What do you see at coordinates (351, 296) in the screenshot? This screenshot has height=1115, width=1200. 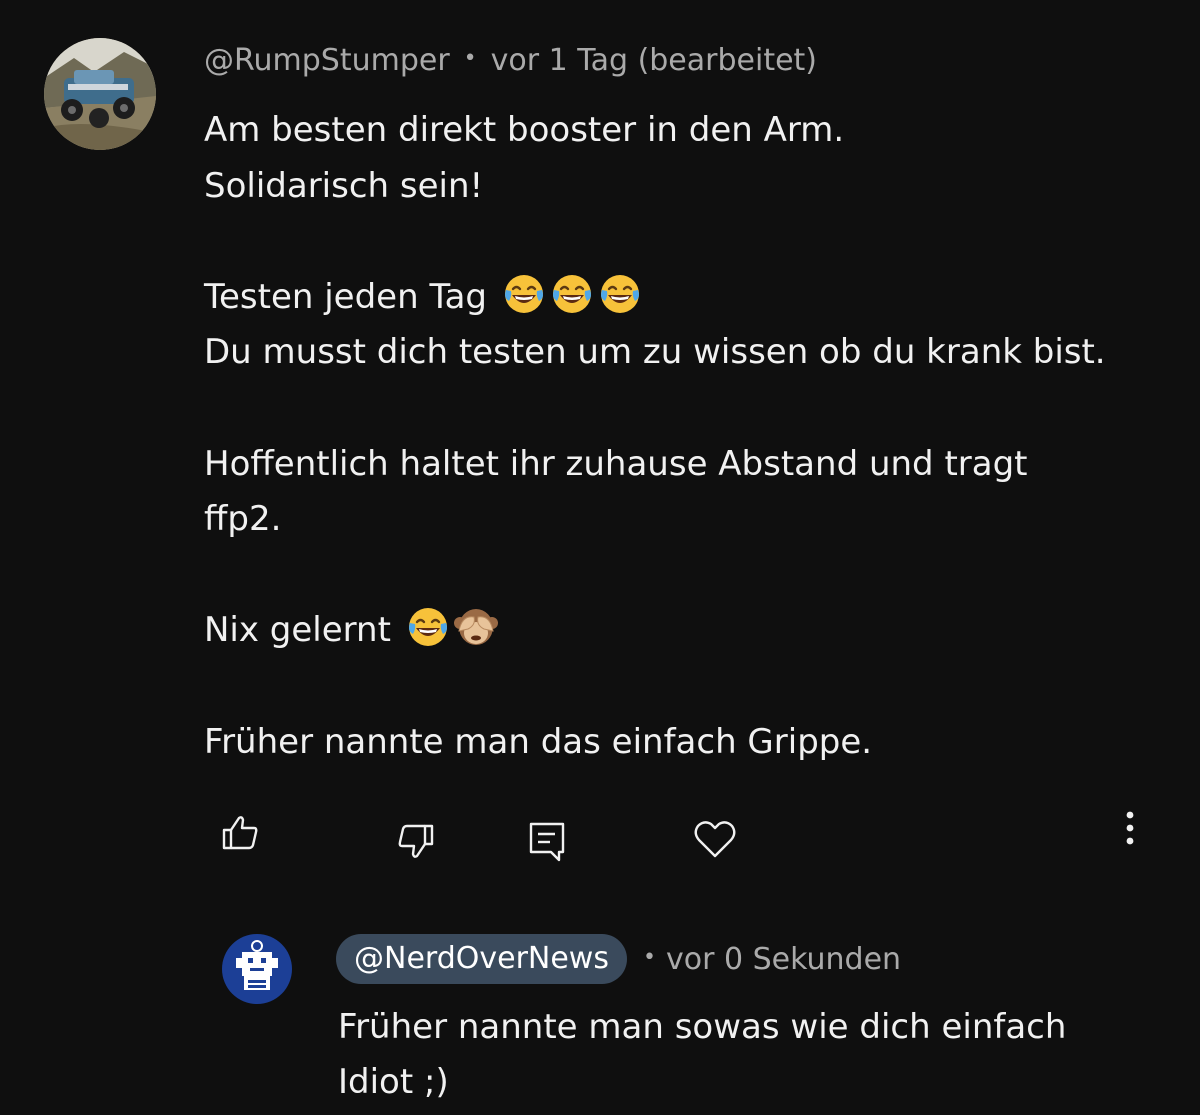 I see `comment-line-text: Testen jeden Tag` at bounding box center [351, 296].